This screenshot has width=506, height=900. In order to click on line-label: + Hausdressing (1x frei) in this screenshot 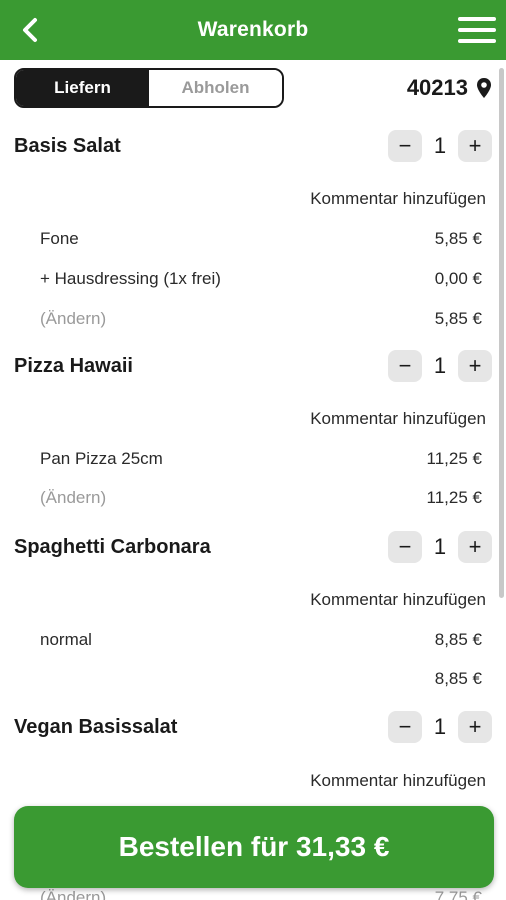, I will do `click(130, 278)`.